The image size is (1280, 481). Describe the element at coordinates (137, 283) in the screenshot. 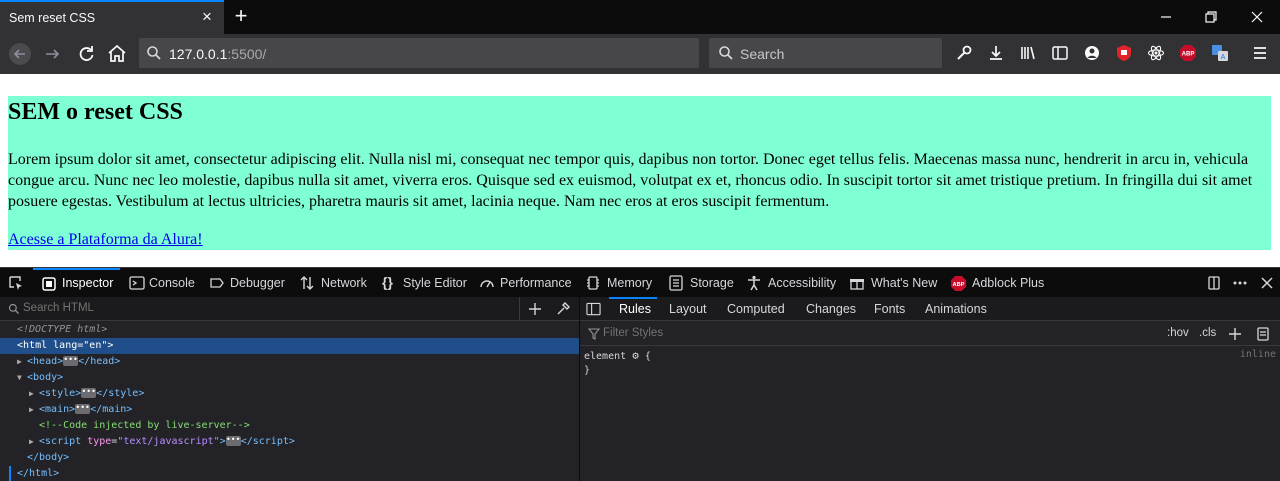

I see `console-icon` at that location.